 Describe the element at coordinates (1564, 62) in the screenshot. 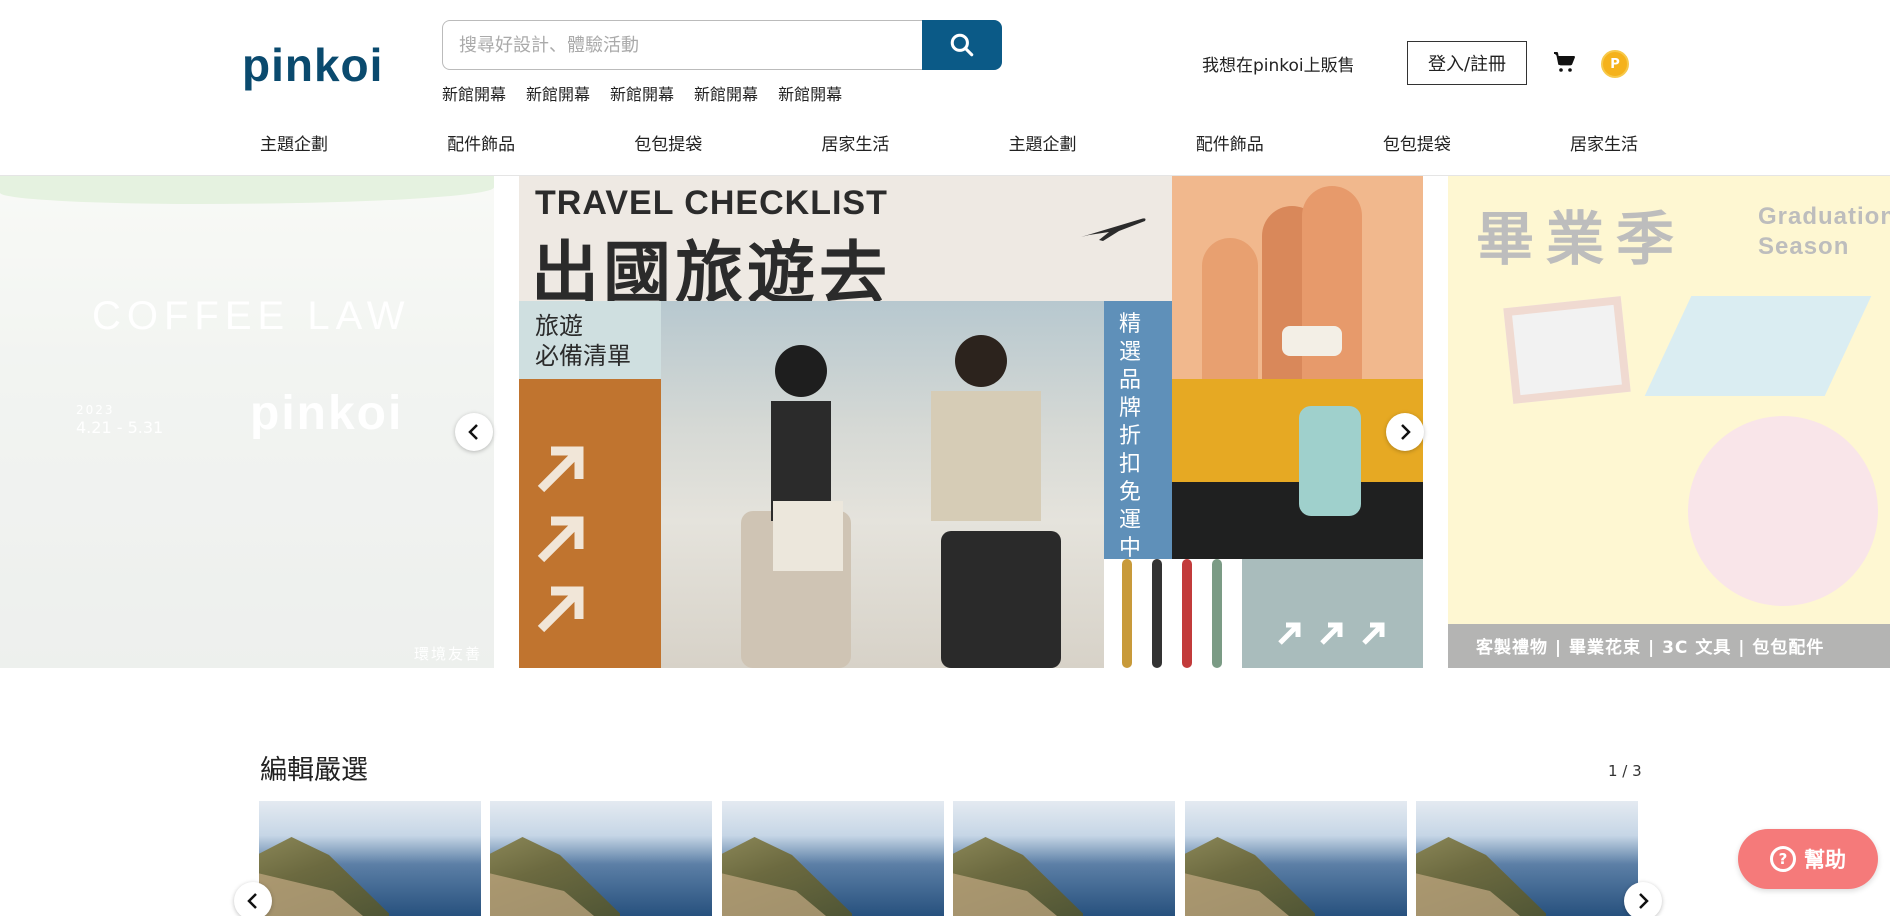

I see `cart-icon` at that location.